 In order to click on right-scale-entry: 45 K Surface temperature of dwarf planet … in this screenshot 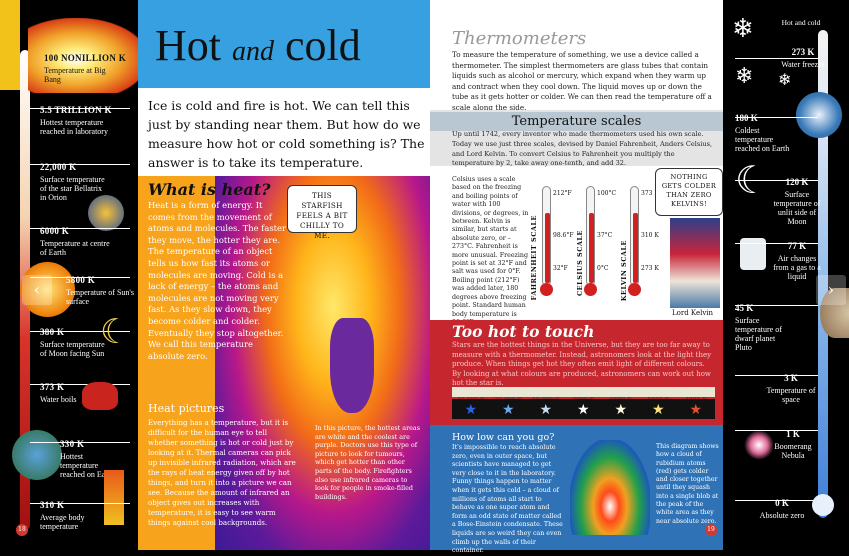, I will do `click(758, 327)`.